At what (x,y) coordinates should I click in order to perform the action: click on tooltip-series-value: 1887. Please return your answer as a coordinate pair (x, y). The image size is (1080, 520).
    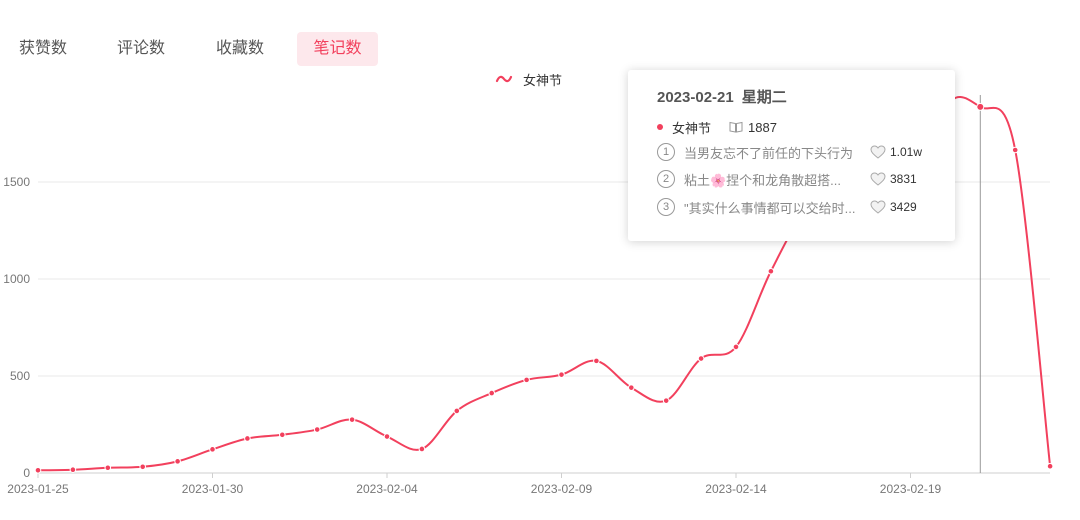
    Looking at the image, I should click on (762, 127).